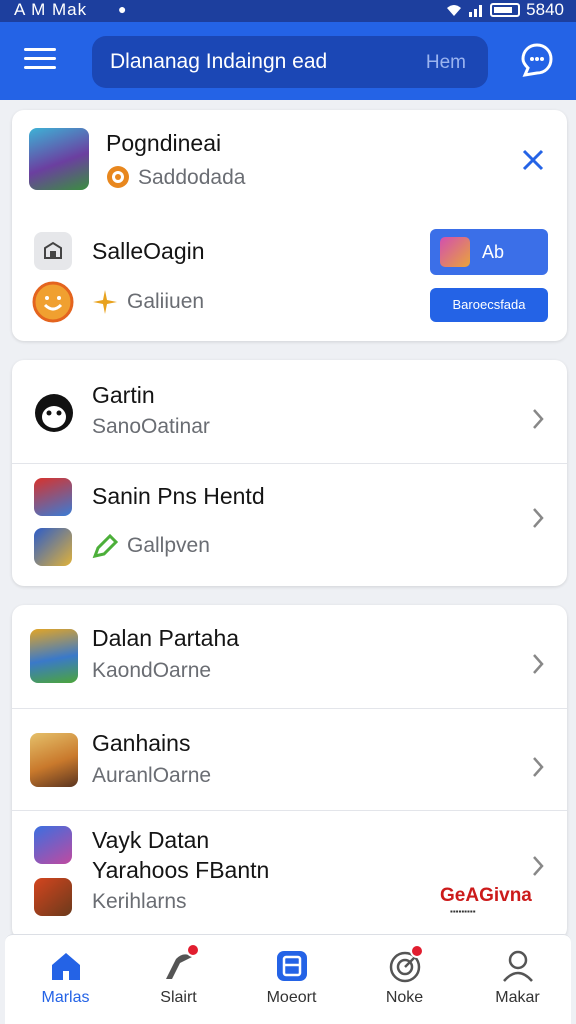 This screenshot has height=1024, width=576. What do you see at coordinates (545, 9) in the screenshot?
I see `battery-level: 5840` at bounding box center [545, 9].